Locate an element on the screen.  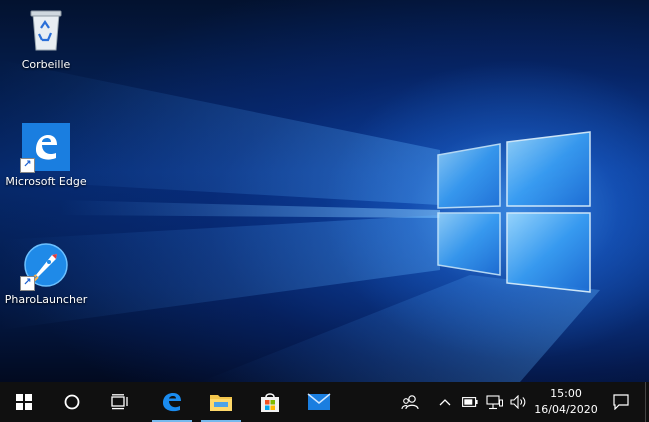
file-explorer-icon is located at coordinates (221, 403).